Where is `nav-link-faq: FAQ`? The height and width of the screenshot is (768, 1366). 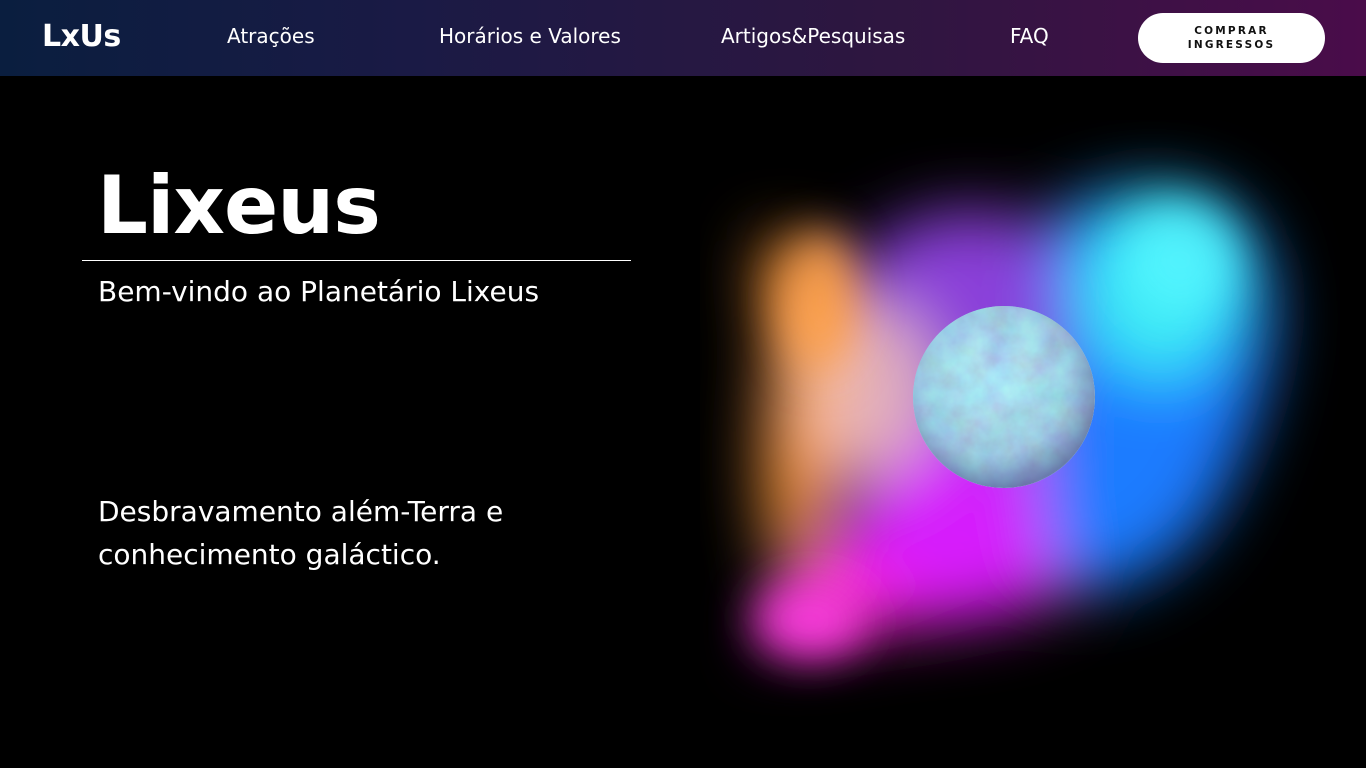 nav-link-faq: FAQ is located at coordinates (1029, 36).